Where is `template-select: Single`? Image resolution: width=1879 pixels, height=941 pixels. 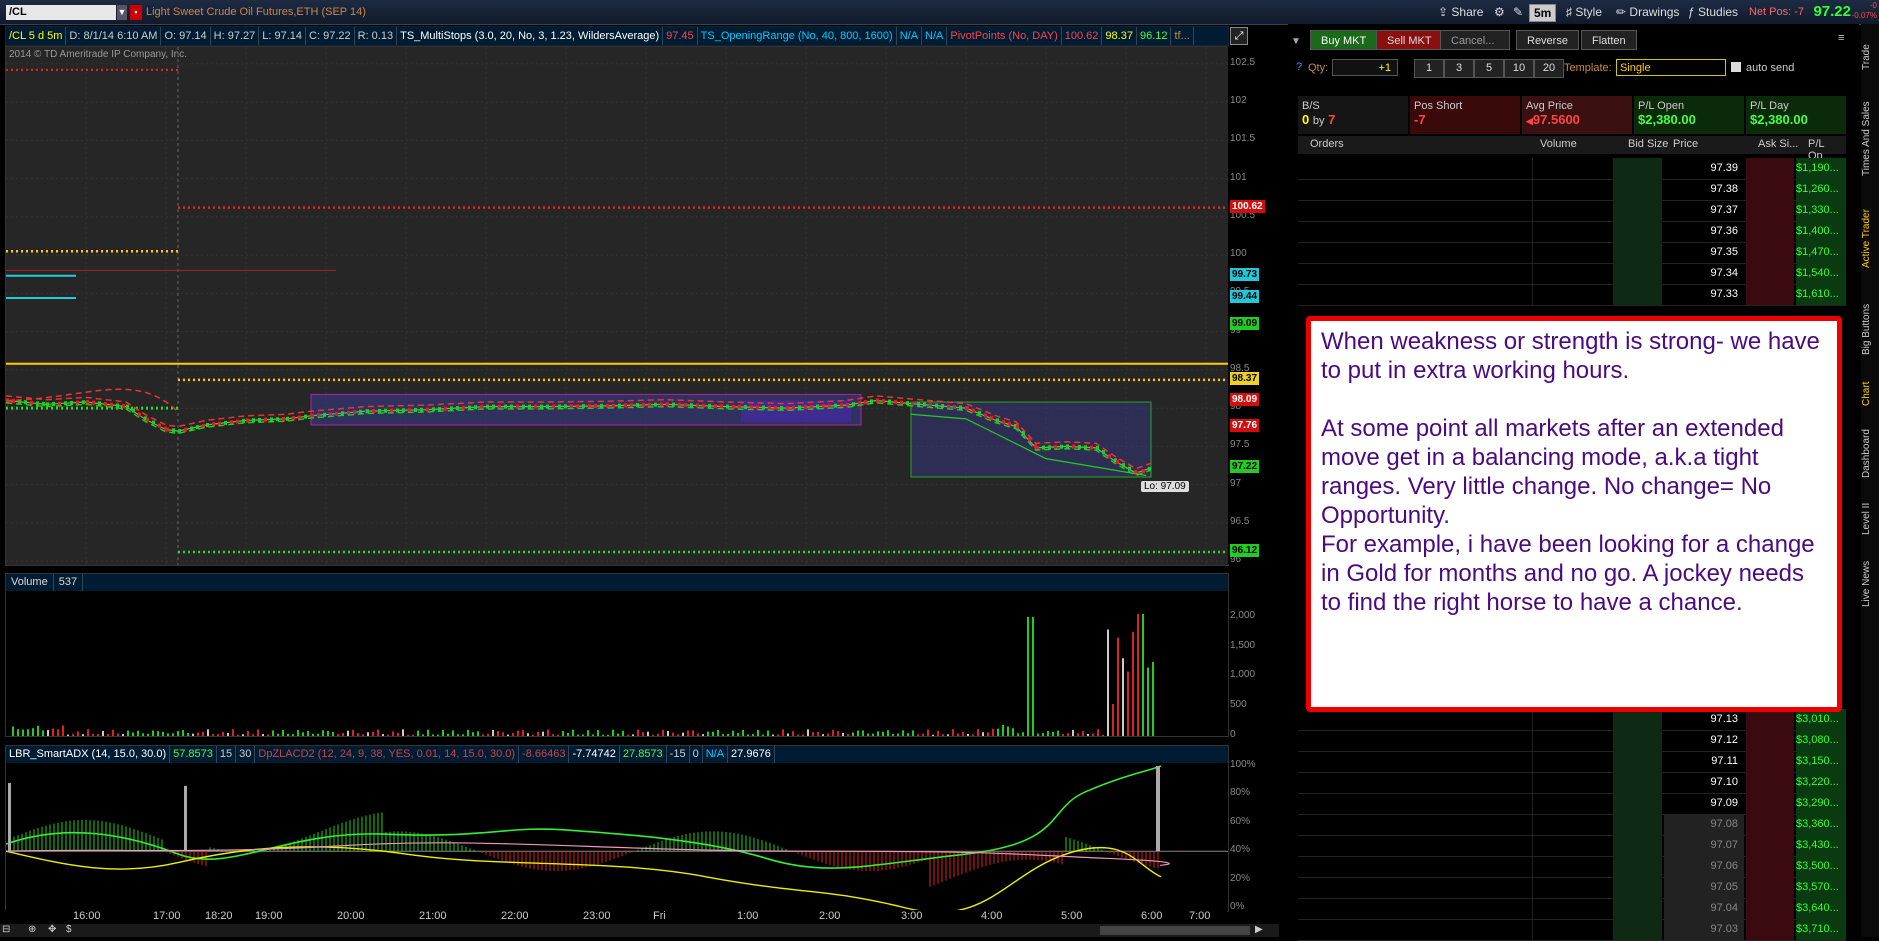
template-select: Single is located at coordinates (1671, 67).